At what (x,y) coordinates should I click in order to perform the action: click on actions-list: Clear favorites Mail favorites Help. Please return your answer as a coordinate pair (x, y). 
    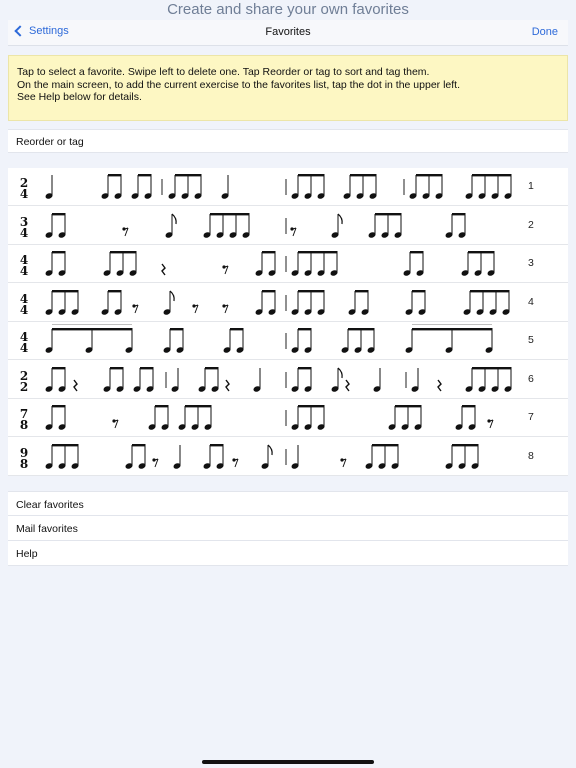
    Looking at the image, I should click on (288, 528).